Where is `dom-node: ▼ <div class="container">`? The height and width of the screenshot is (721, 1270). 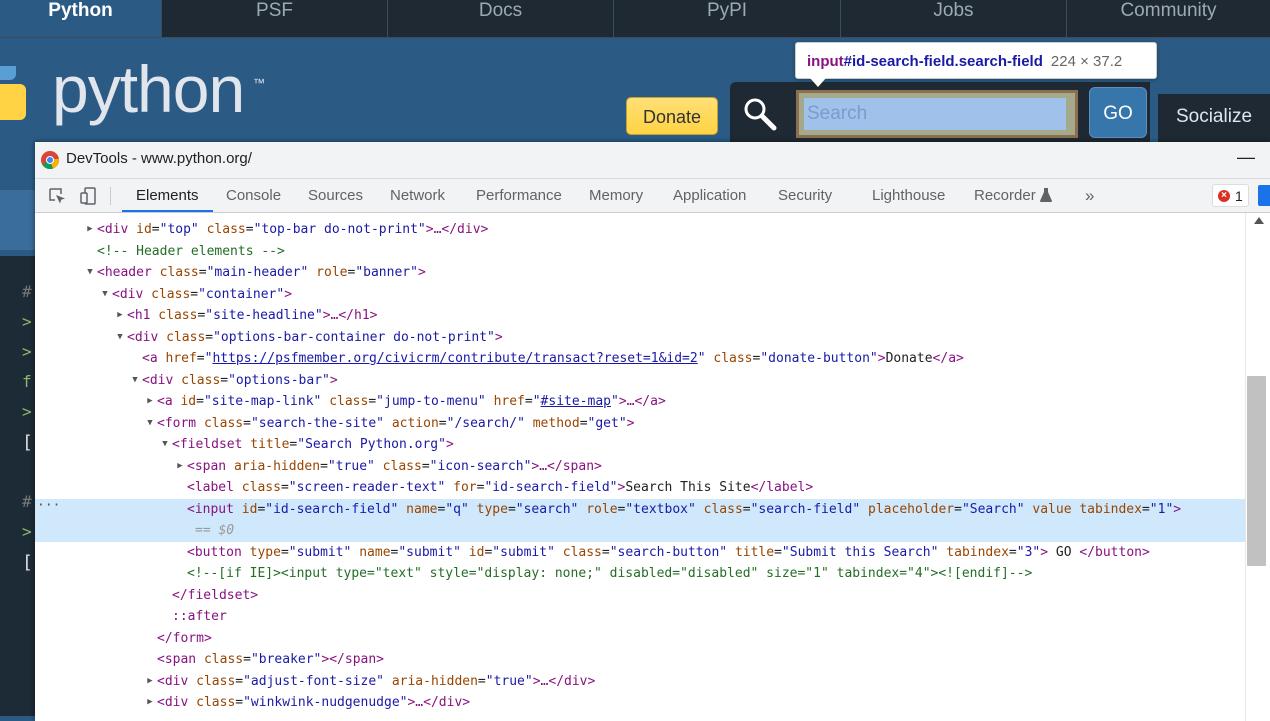 dom-node: ▼ <div class="container"> is located at coordinates (640, 295).